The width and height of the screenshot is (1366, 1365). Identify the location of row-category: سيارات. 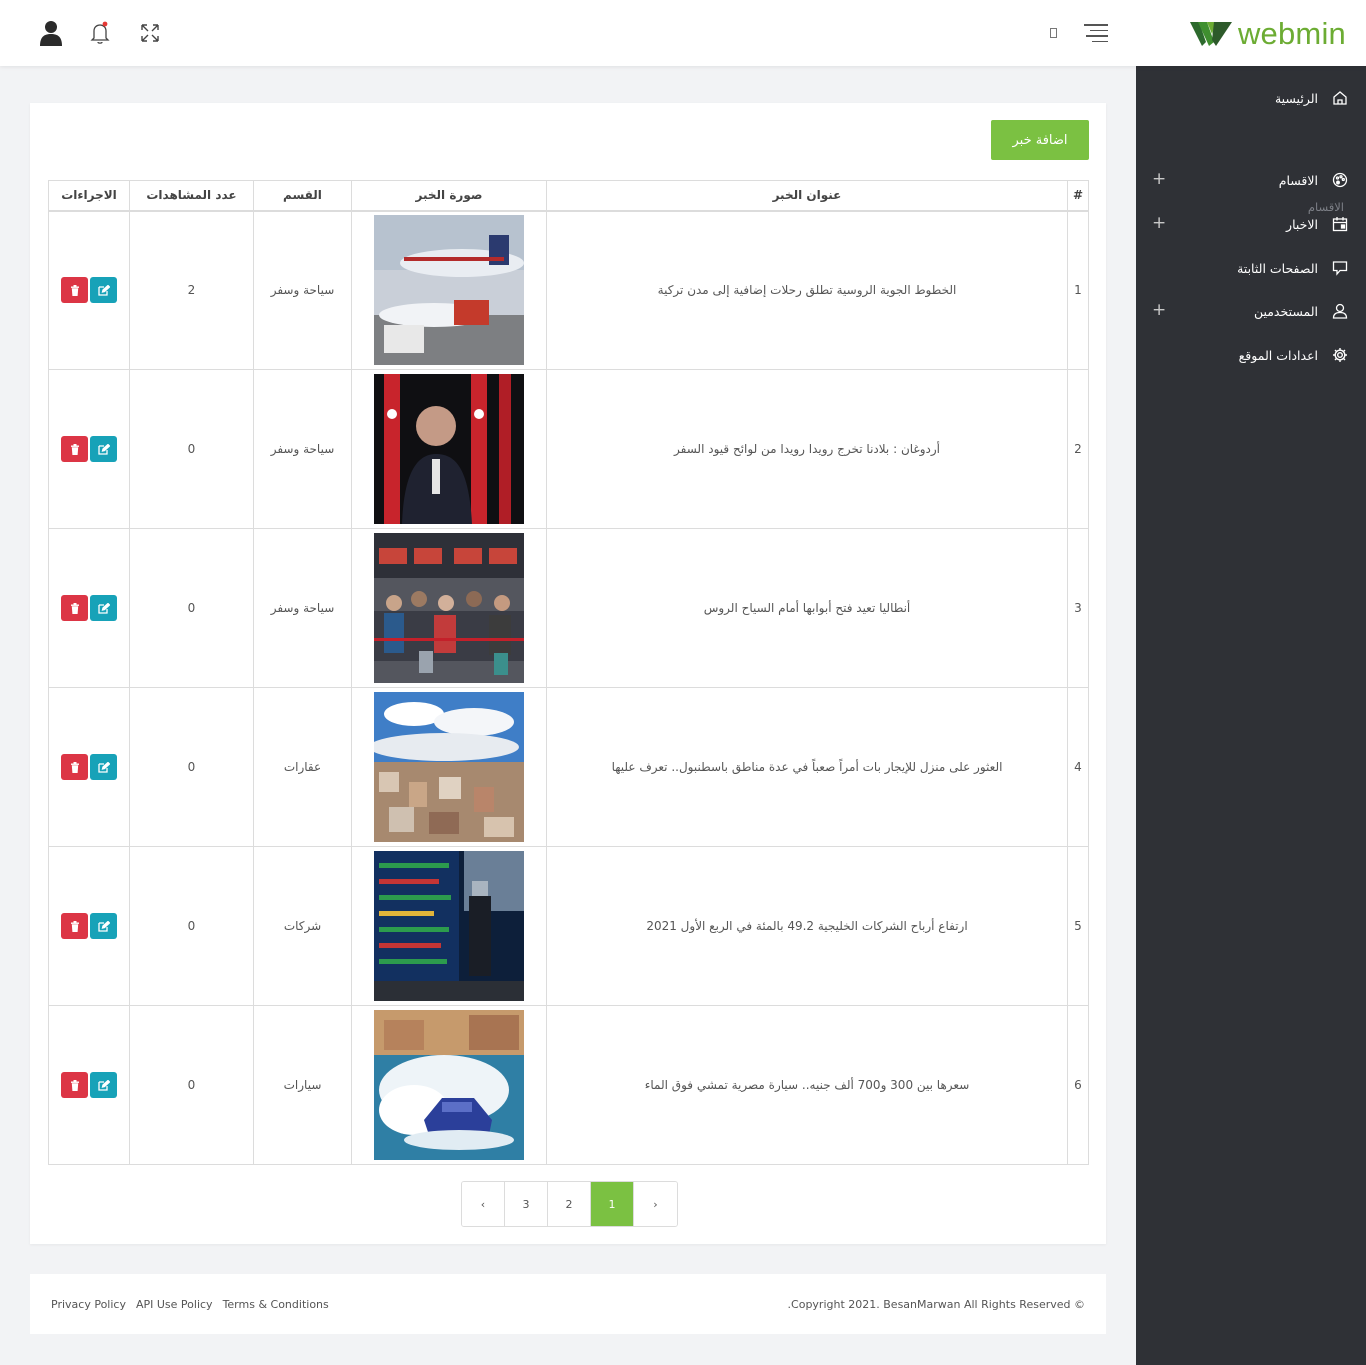
(302, 1085).